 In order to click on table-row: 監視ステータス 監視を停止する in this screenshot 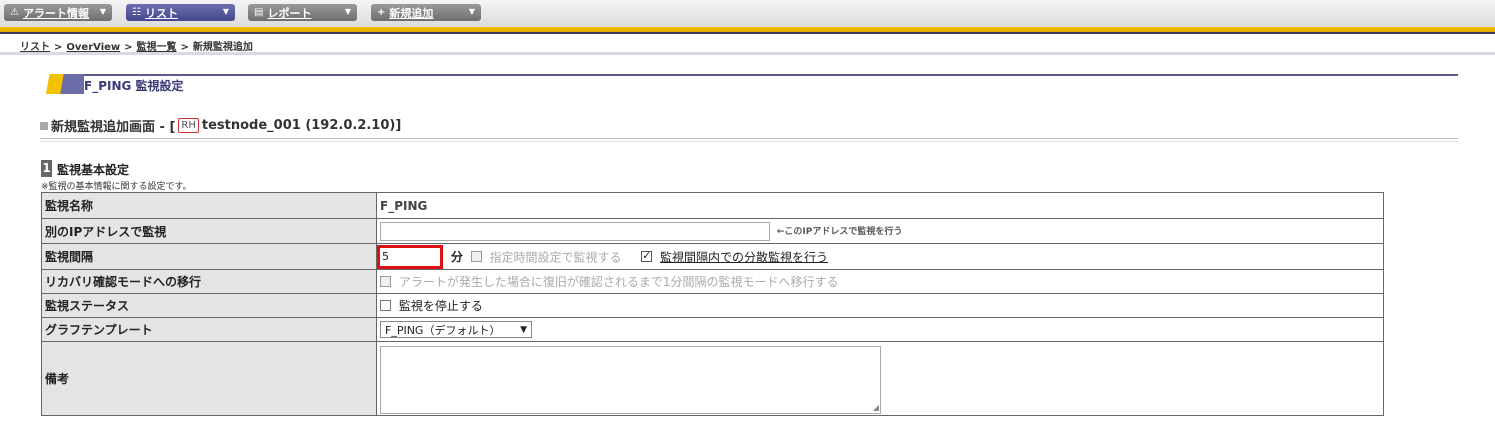, I will do `click(712, 305)`.